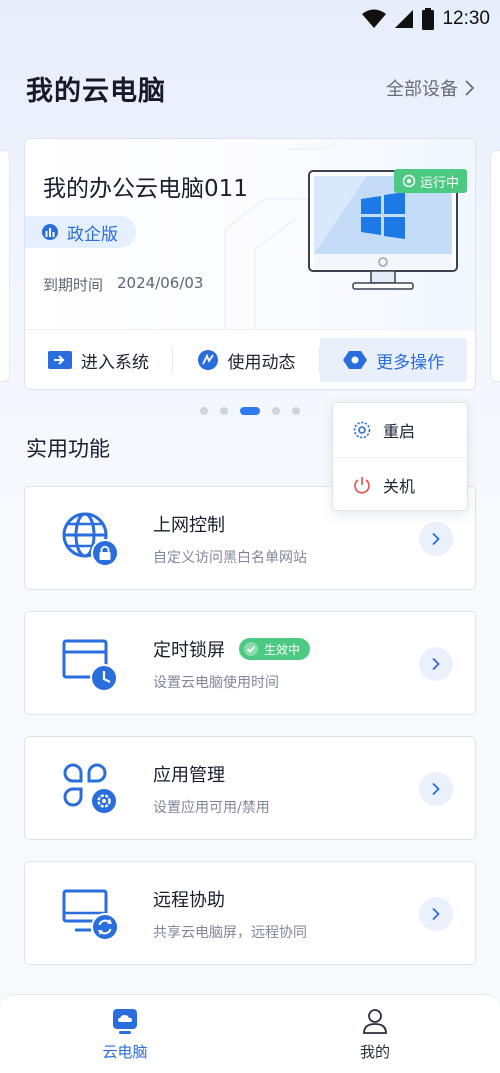 This screenshot has height=1073, width=500. What do you see at coordinates (90, 789) in the screenshot?
I see `apps-gear-icon` at bounding box center [90, 789].